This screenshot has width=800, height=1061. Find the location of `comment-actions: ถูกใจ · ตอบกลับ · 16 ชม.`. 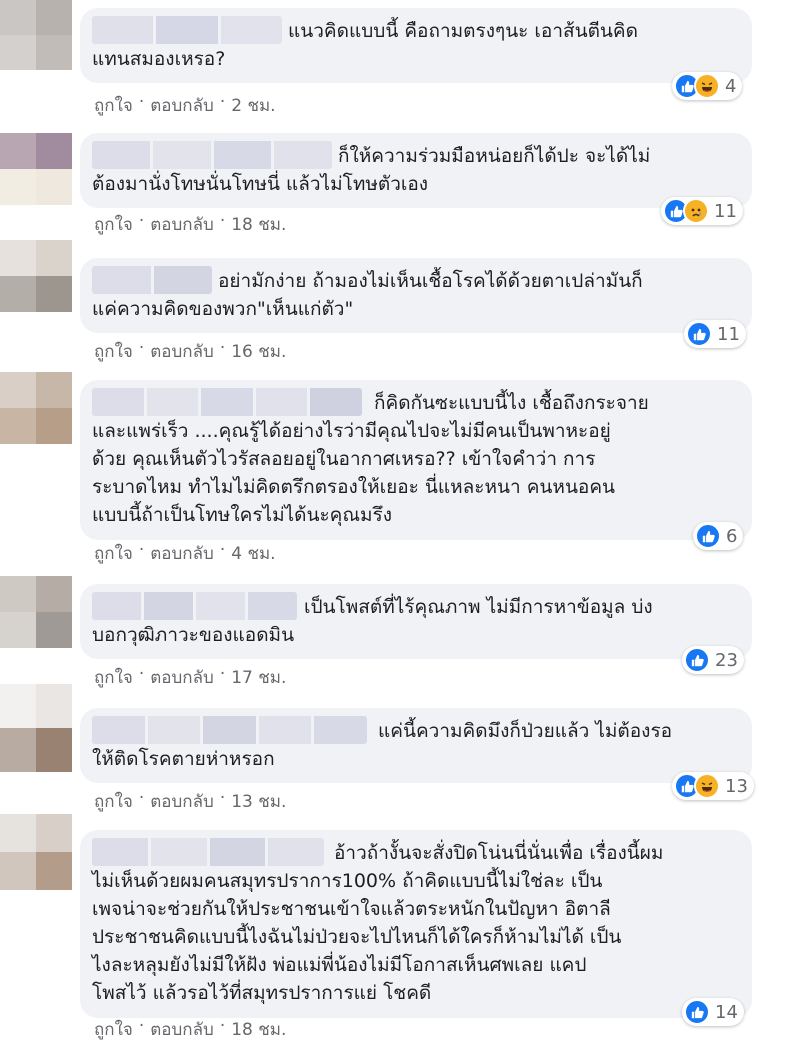

comment-actions: ถูกใจ · ตอบกลับ · 16 ชม. is located at coordinates (190, 351).